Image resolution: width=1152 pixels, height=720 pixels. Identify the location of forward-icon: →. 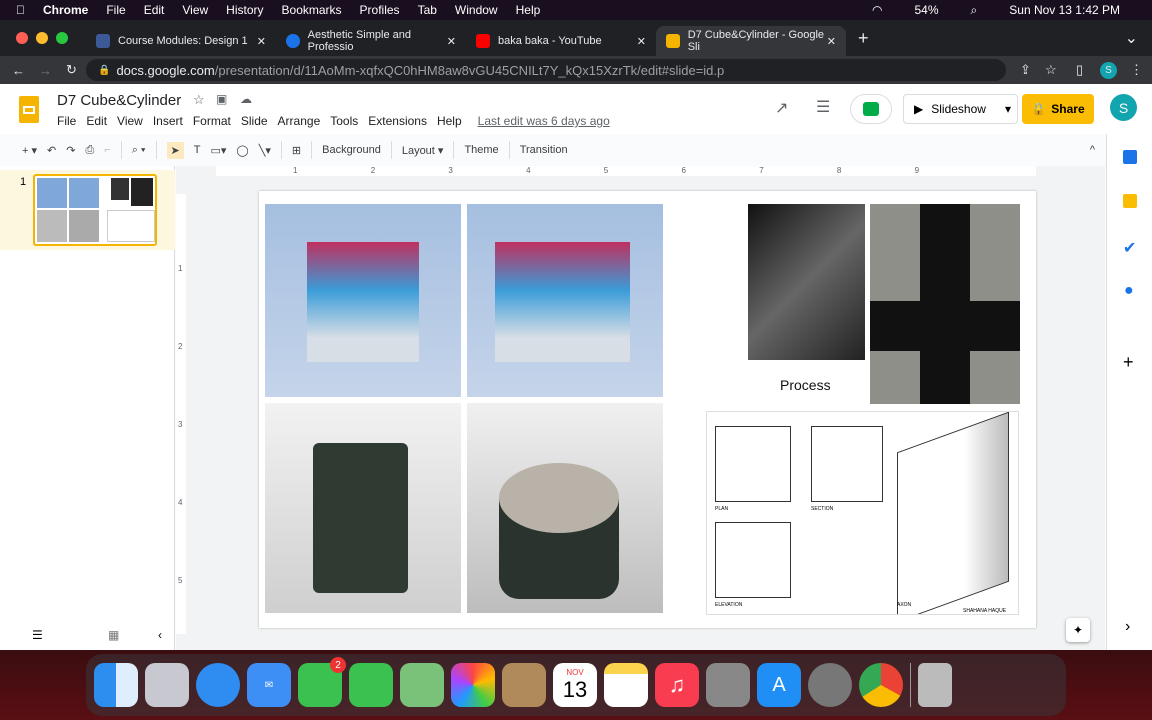
(45, 70).